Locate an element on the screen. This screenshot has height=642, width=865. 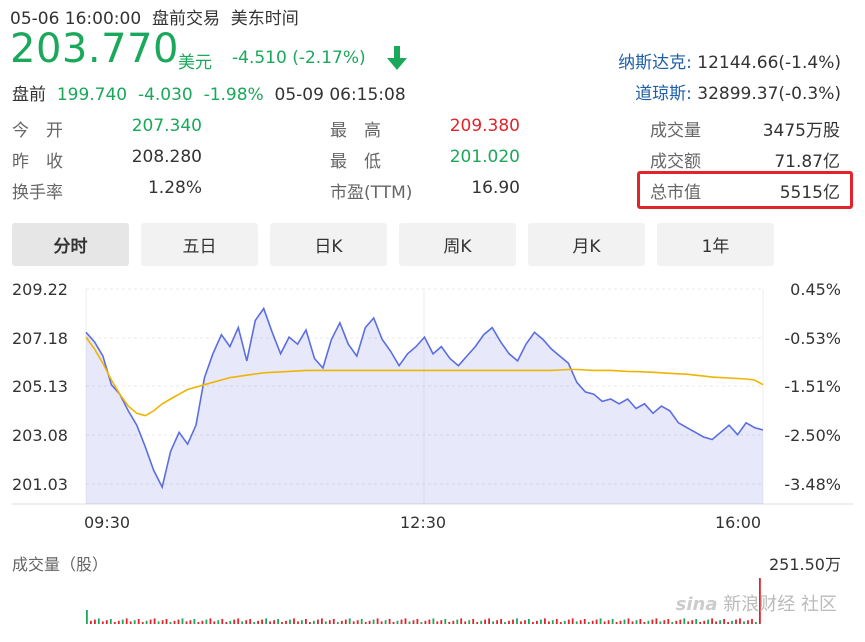
volume-bars is located at coordinates (423, 601).